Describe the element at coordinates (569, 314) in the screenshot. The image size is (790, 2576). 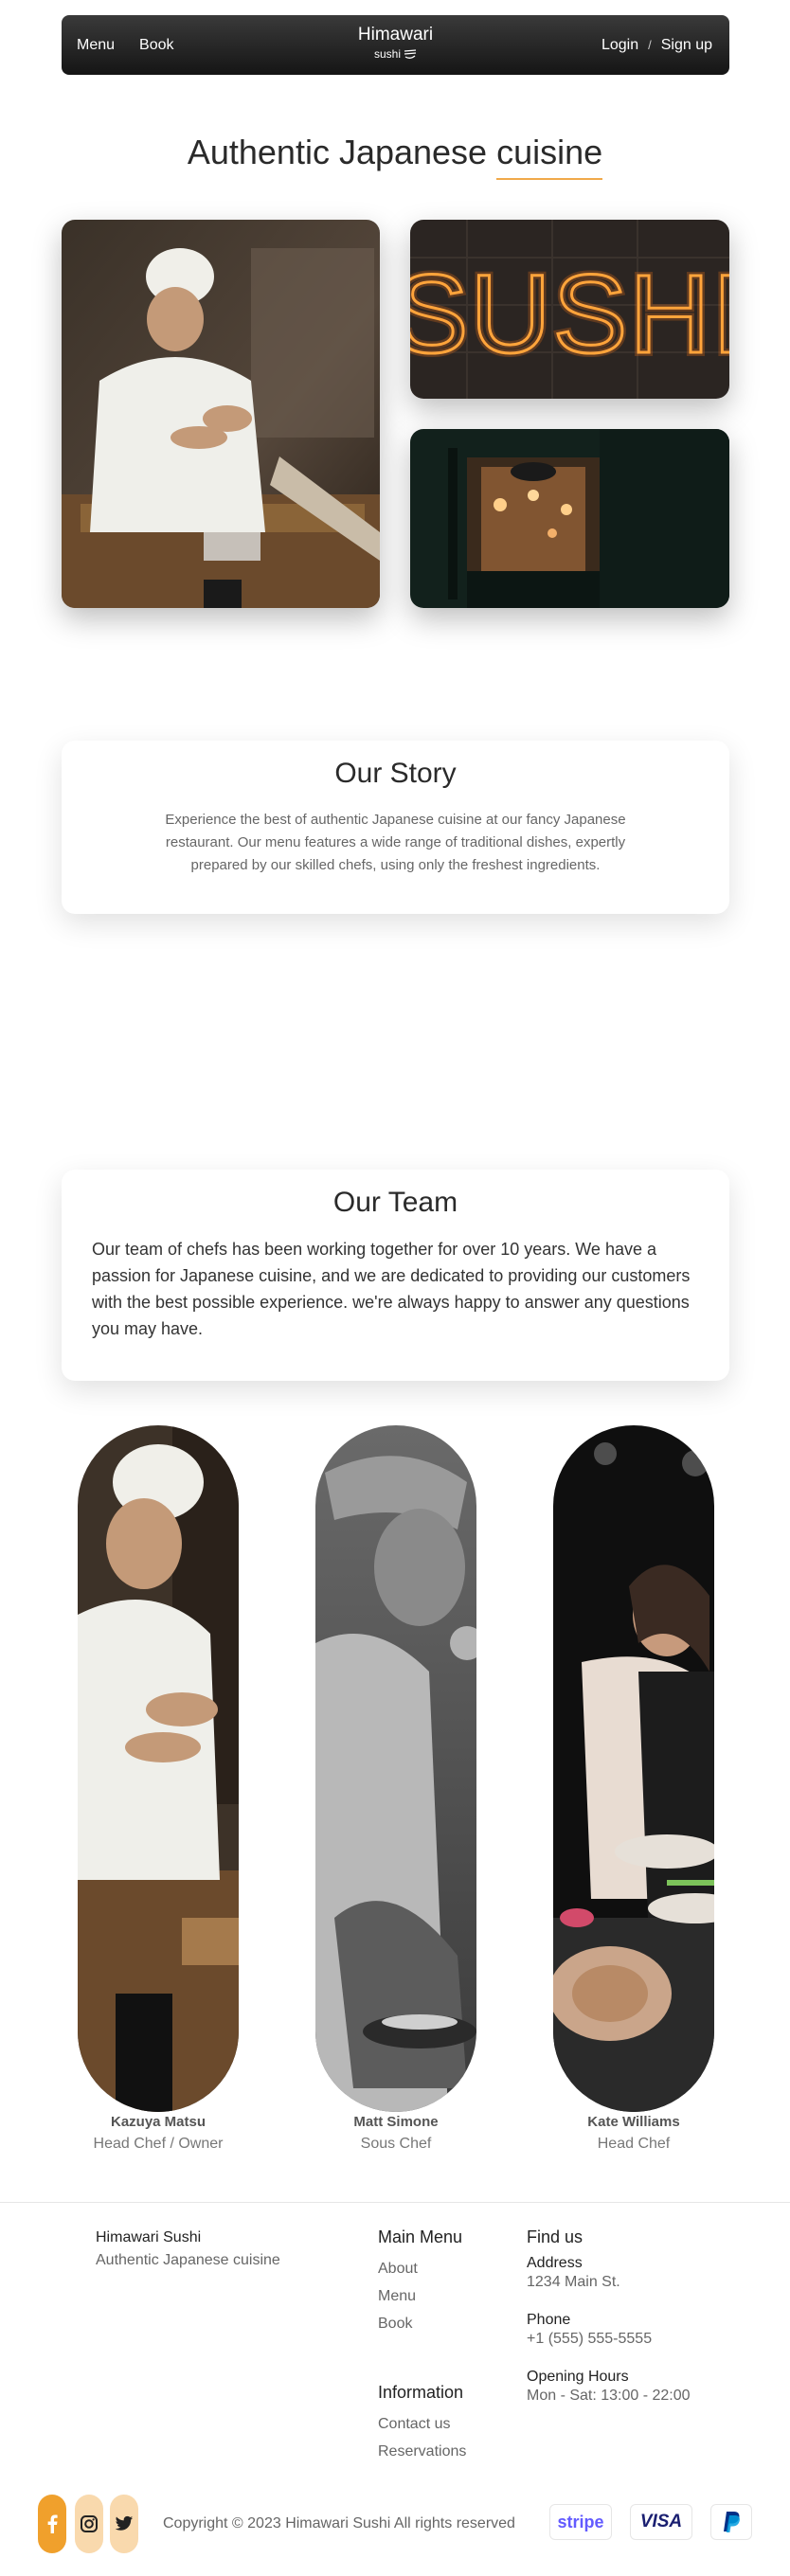
I see `svg-text: SUSHI` at that location.